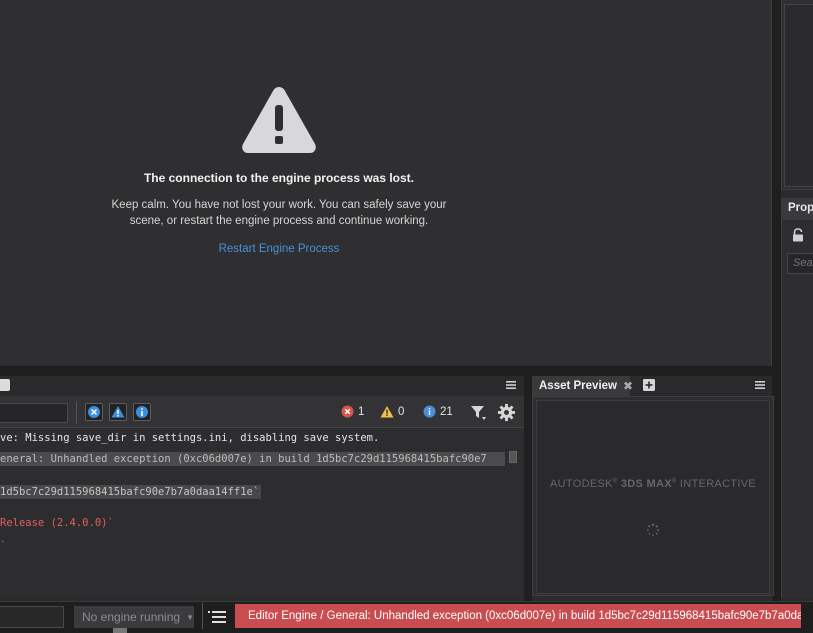  Describe the element at coordinates (798, 235) in the screenshot. I see `lock-icon` at that location.